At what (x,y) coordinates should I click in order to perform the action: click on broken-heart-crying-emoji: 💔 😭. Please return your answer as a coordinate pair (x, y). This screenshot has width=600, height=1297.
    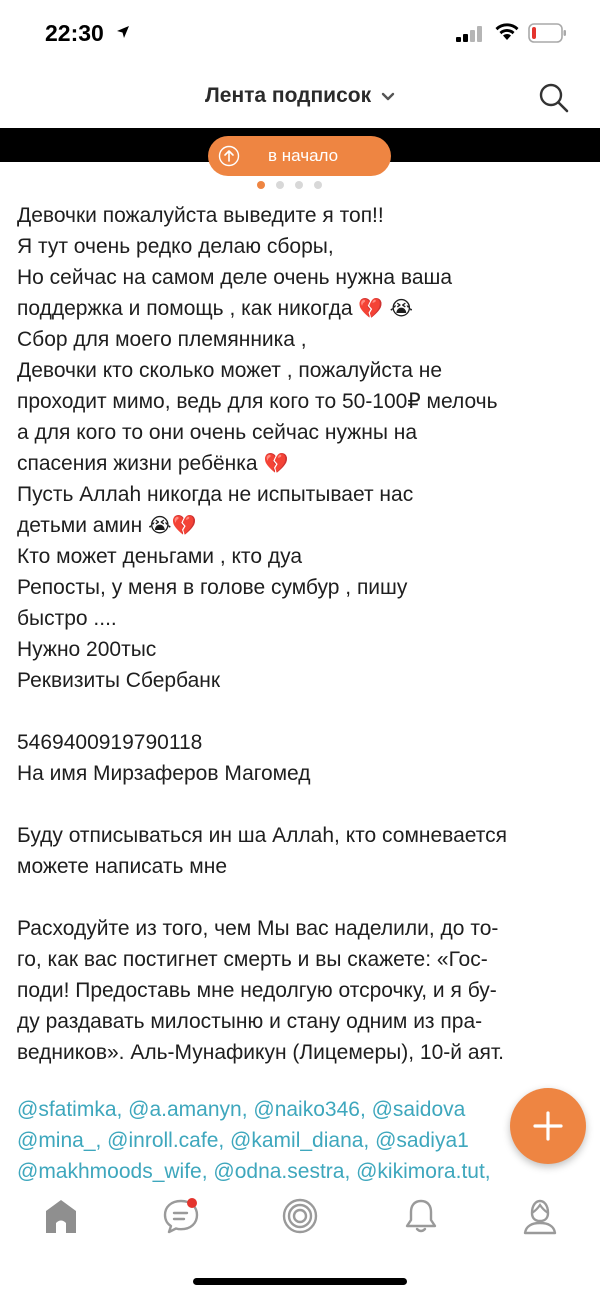
    Looking at the image, I should click on (386, 308).